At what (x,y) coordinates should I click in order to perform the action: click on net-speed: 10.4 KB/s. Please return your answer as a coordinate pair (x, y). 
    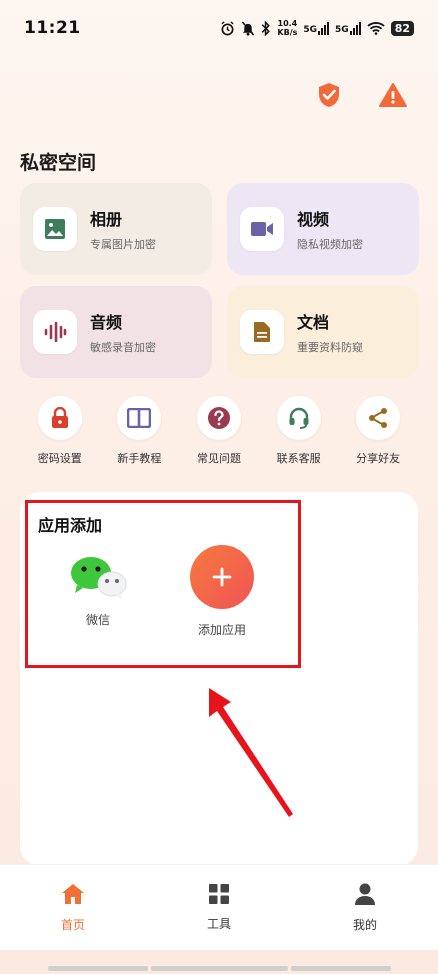
    Looking at the image, I should click on (287, 28).